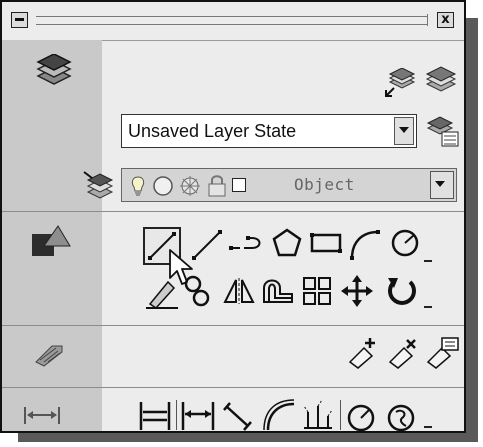 The image size is (483, 447). Describe the element at coordinates (239, 185) in the screenshot. I see `layer-color-icon` at that location.